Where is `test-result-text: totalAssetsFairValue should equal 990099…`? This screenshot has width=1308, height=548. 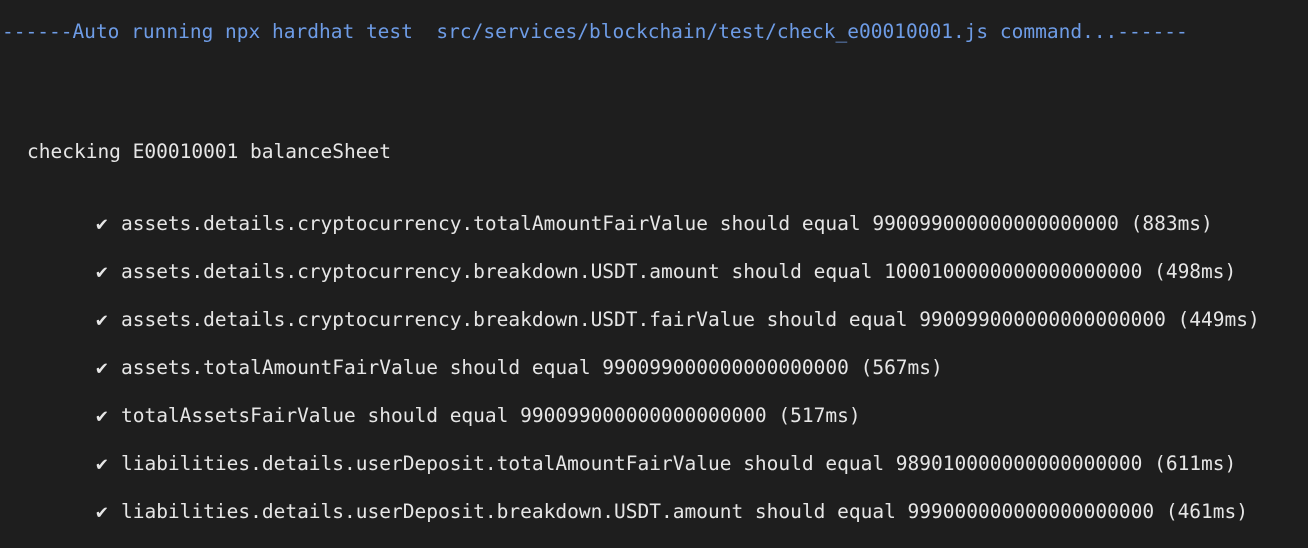 test-result-text: totalAssetsFairValue should equal 990099… is located at coordinates (490, 415).